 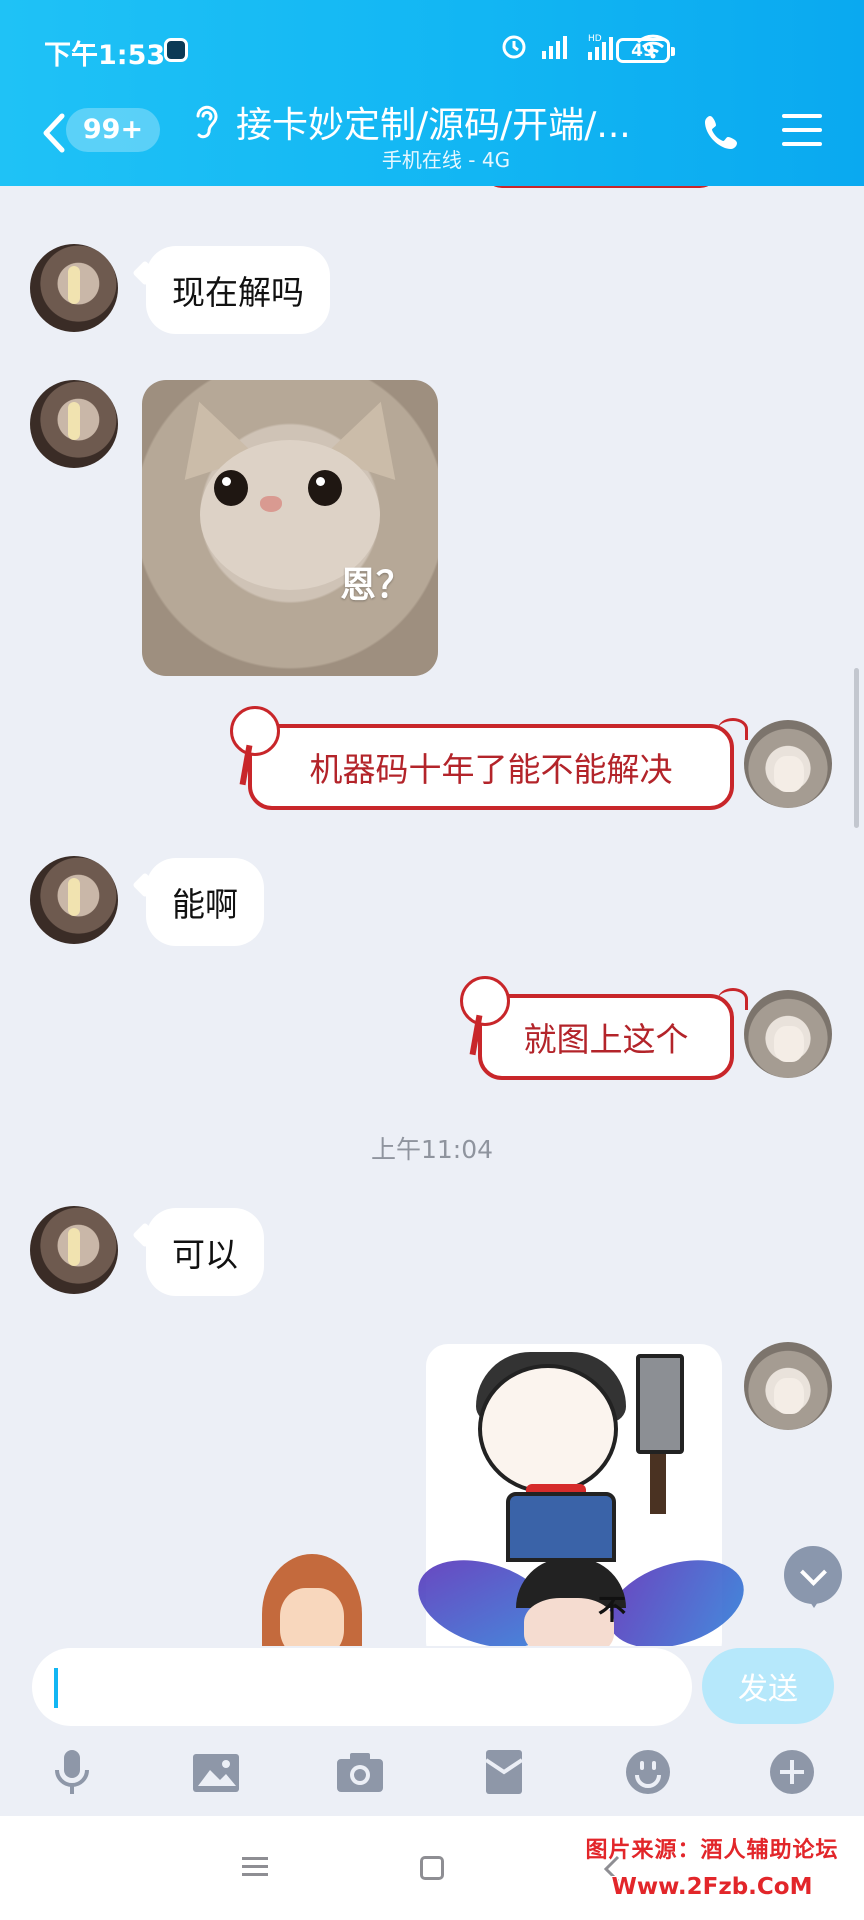 I want to click on notification-icon, so click(x=176, y=50).